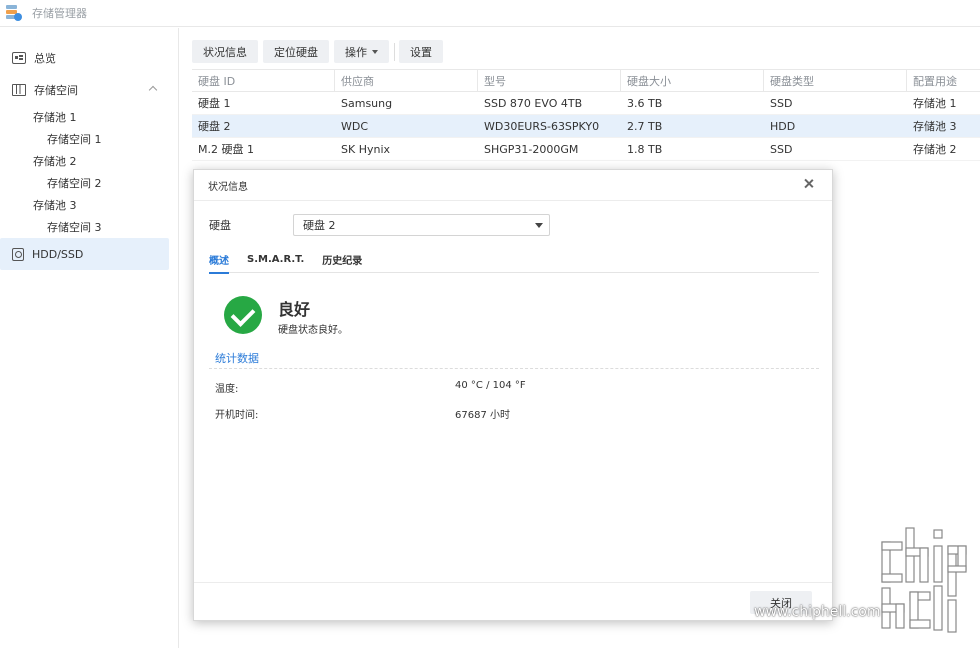  What do you see at coordinates (645, 126) in the screenshot?
I see `table-cell: 2.7 TB` at bounding box center [645, 126].